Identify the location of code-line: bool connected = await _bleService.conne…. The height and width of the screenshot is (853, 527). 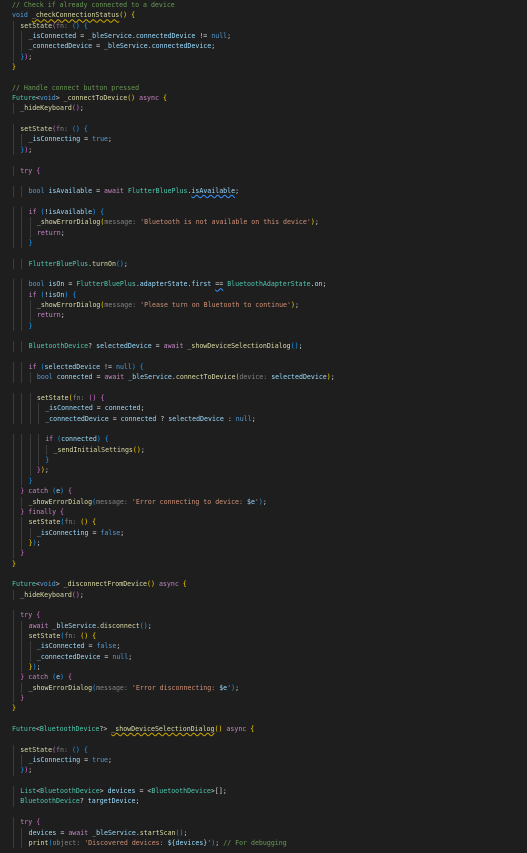
(263, 377).